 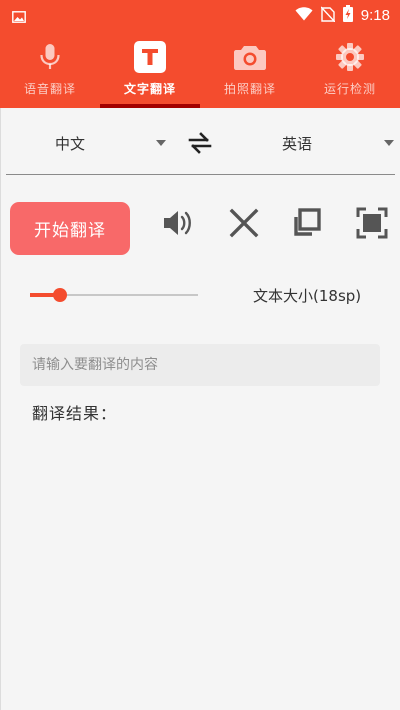 What do you see at coordinates (347, 15) in the screenshot?
I see `battery-charging-icon` at bounding box center [347, 15].